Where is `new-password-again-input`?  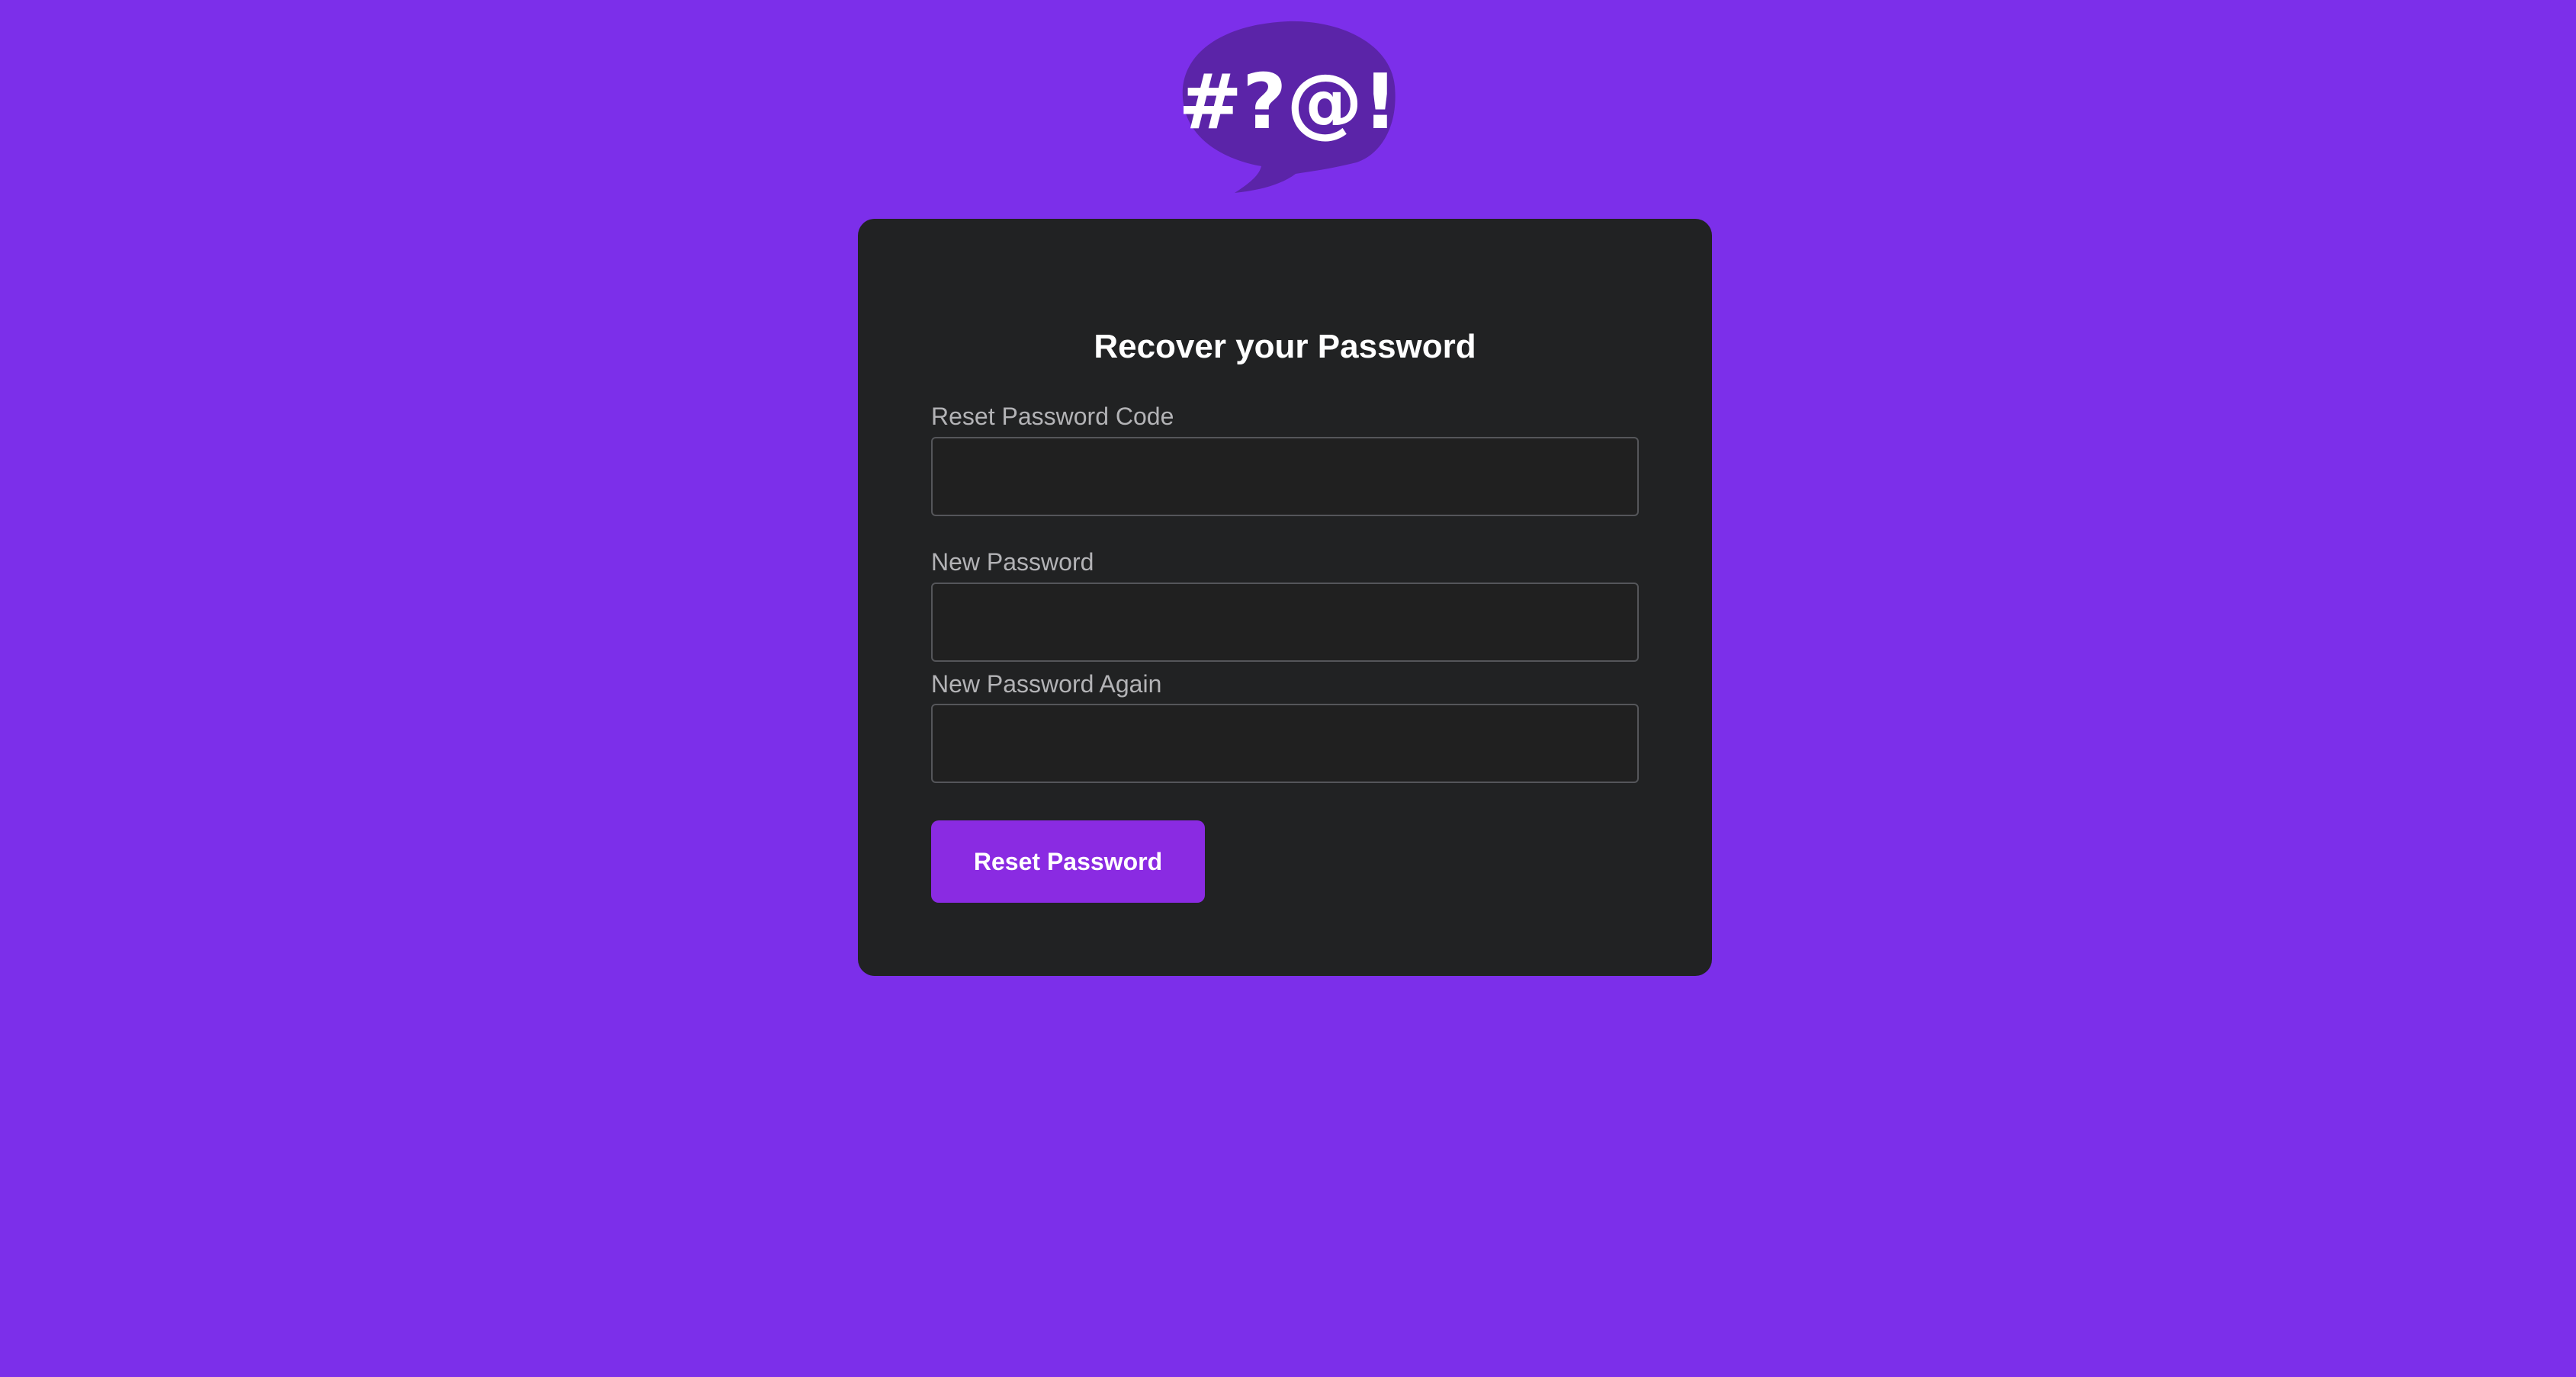 new-password-again-input is located at coordinates (1285, 744).